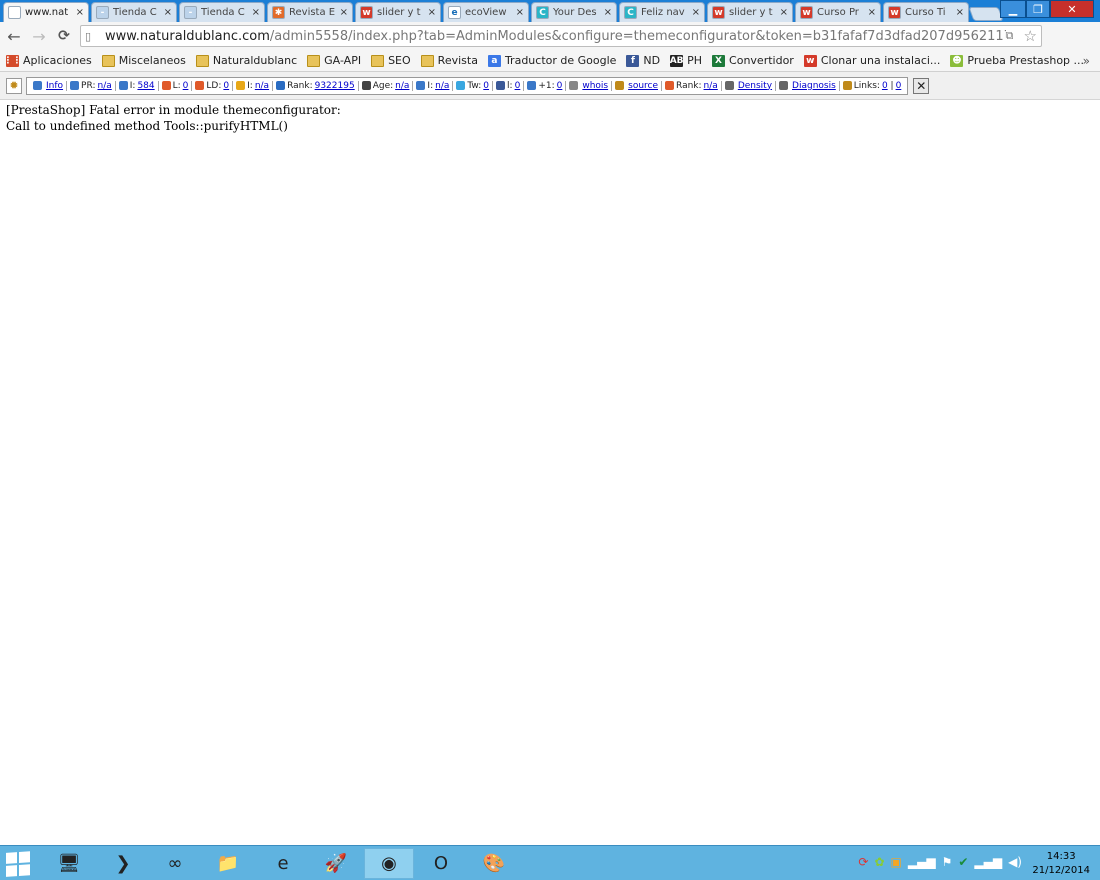 The width and height of the screenshot is (1100, 880). I want to click on seo-metric-label: l:, so click(510, 85).